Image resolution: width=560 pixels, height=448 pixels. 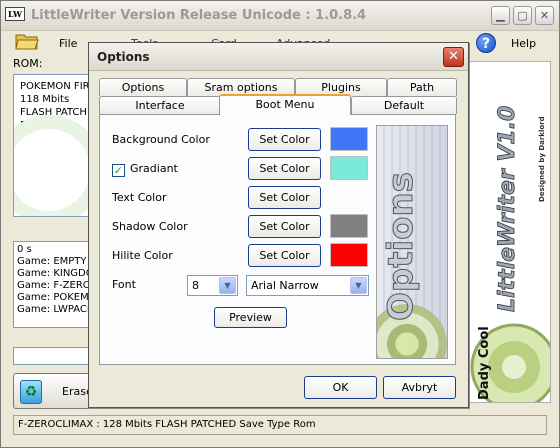 I want to click on dialog-close-button: ✕, so click(x=453, y=57).